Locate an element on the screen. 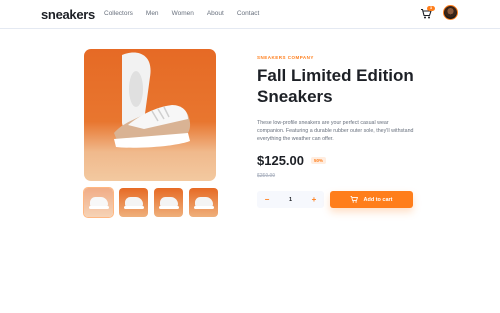  product-title: Fall Limited Edition Sneakers is located at coordinates (335, 86).